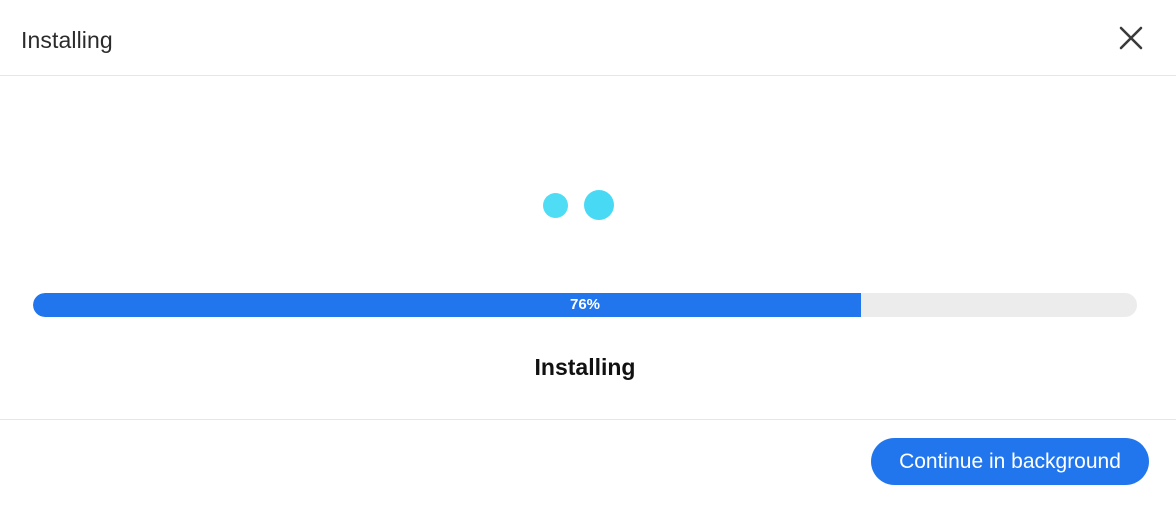 This screenshot has width=1176, height=508. I want to click on progress-bar: 76%, so click(585, 305).